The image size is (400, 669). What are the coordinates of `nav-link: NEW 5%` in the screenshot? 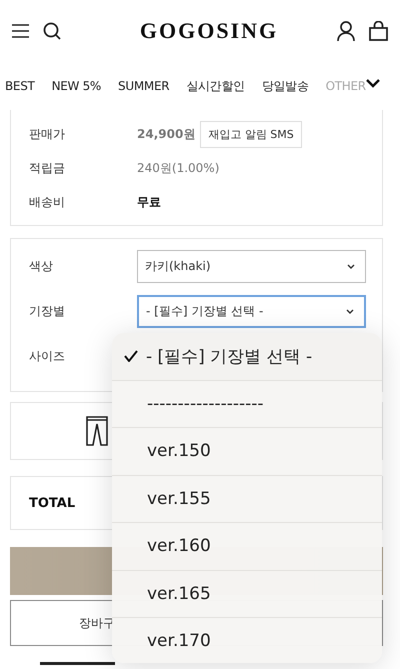 It's located at (77, 86).